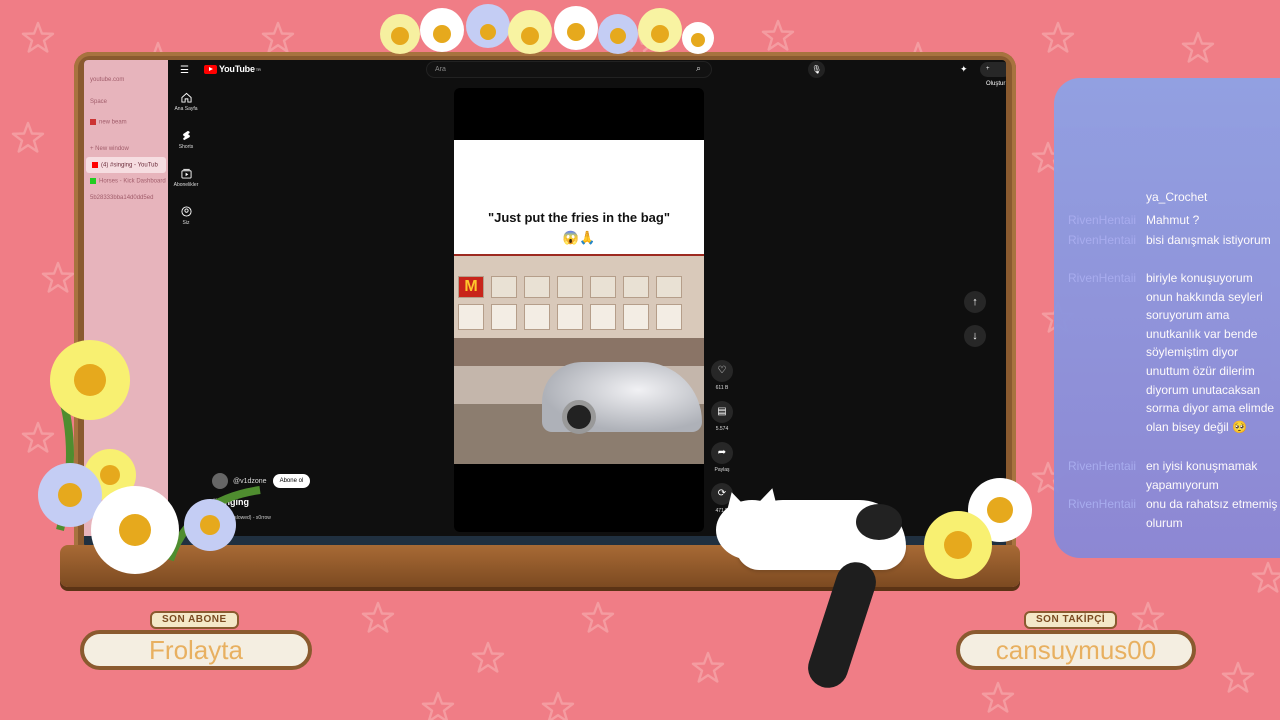 This screenshot has width=1280, height=720. Describe the element at coordinates (186, 147) in the screenshot. I see `nav-shorts-label: Shorts` at that location.